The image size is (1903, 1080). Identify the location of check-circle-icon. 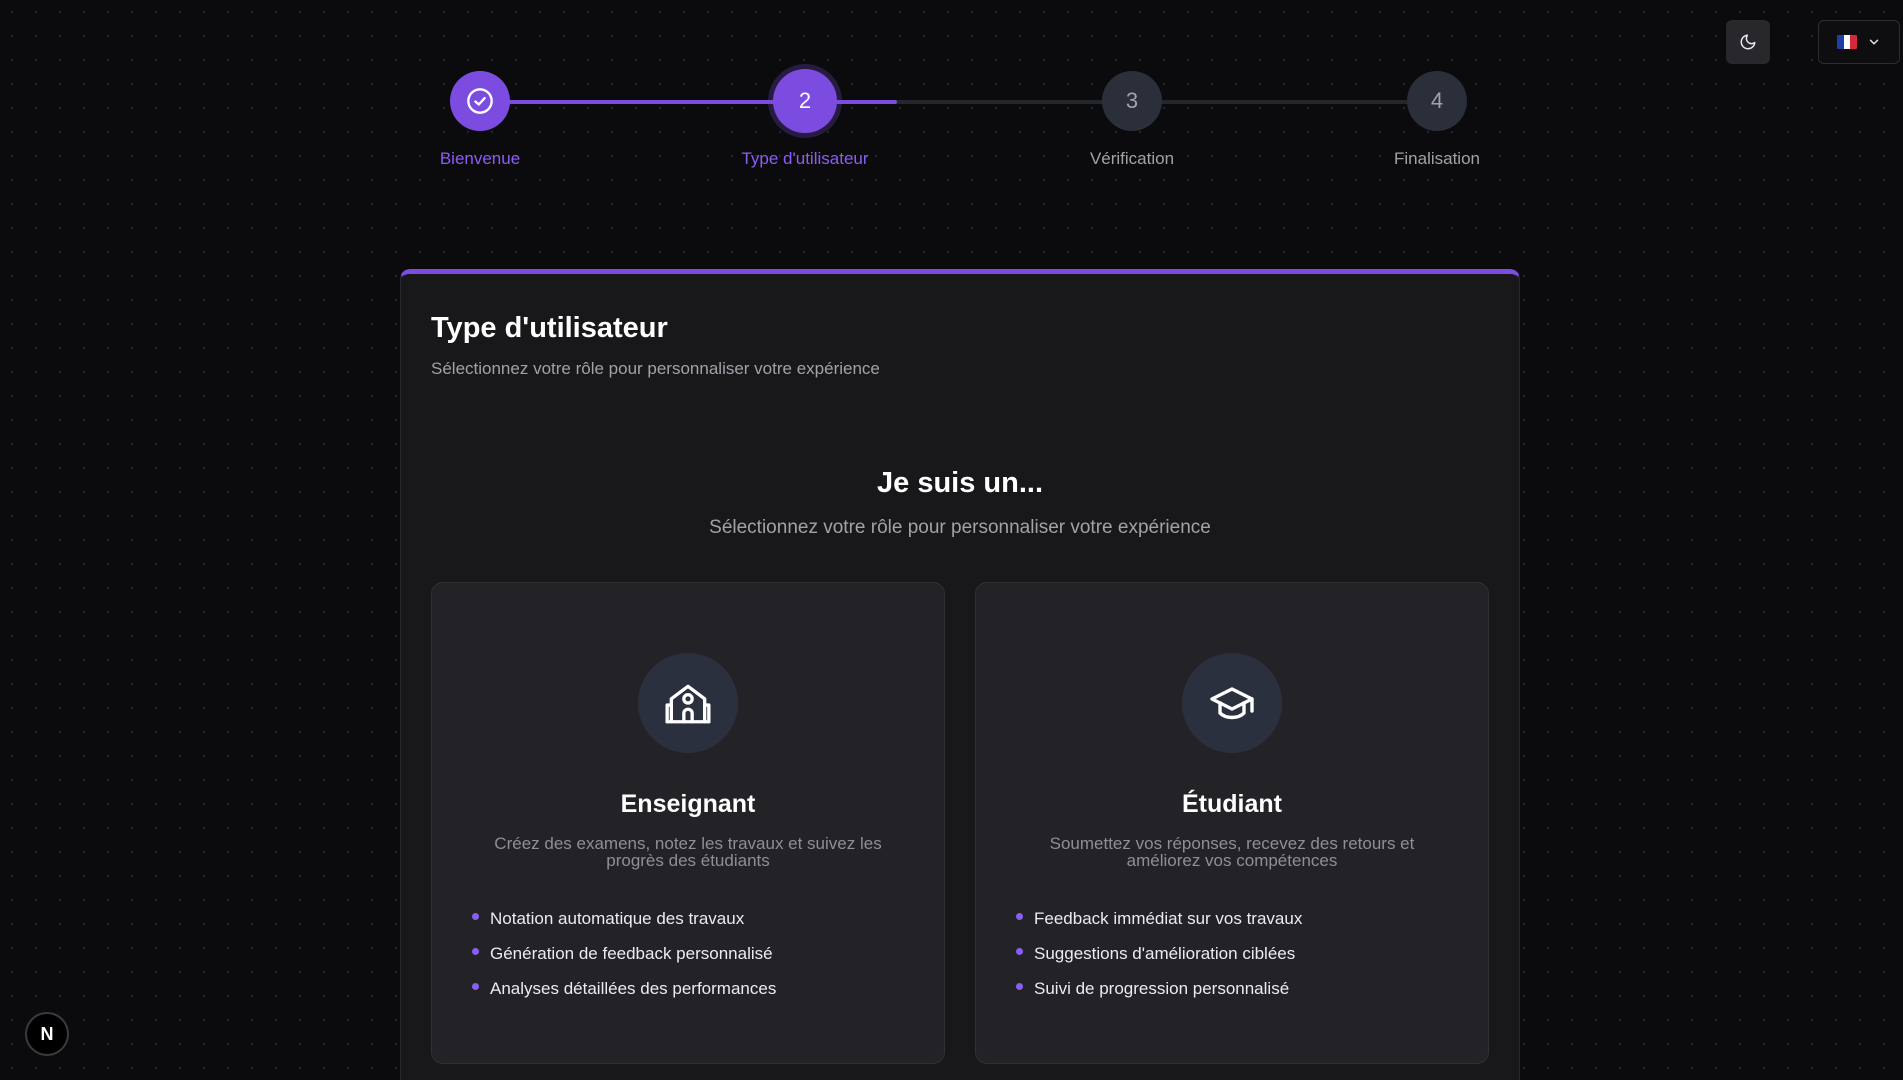
(480, 101).